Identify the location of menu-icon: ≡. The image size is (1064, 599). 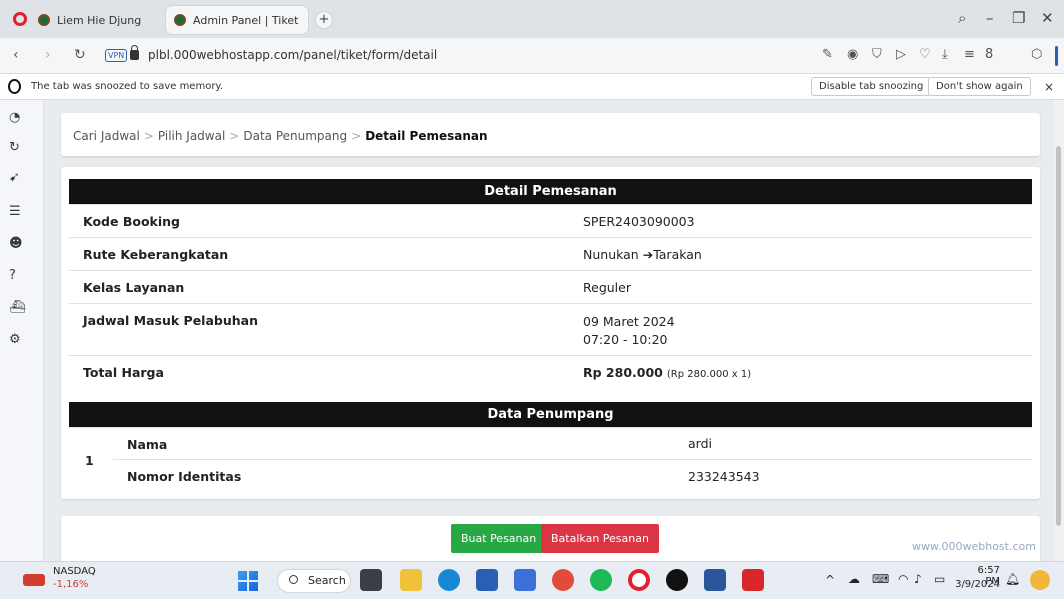
(969, 54).